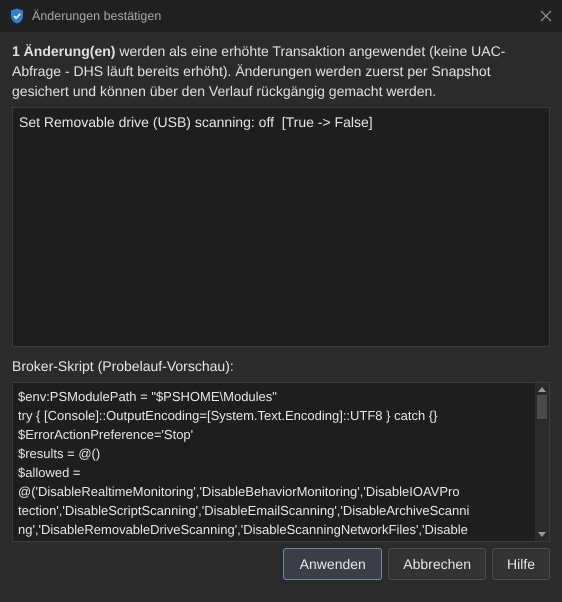 Image resolution: width=562 pixels, height=602 pixels. I want to click on code-line: @('DisableRealtimeMonitoring','DisableBehaviorMonitoring','DisableIOAVPro, so click(239, 492).